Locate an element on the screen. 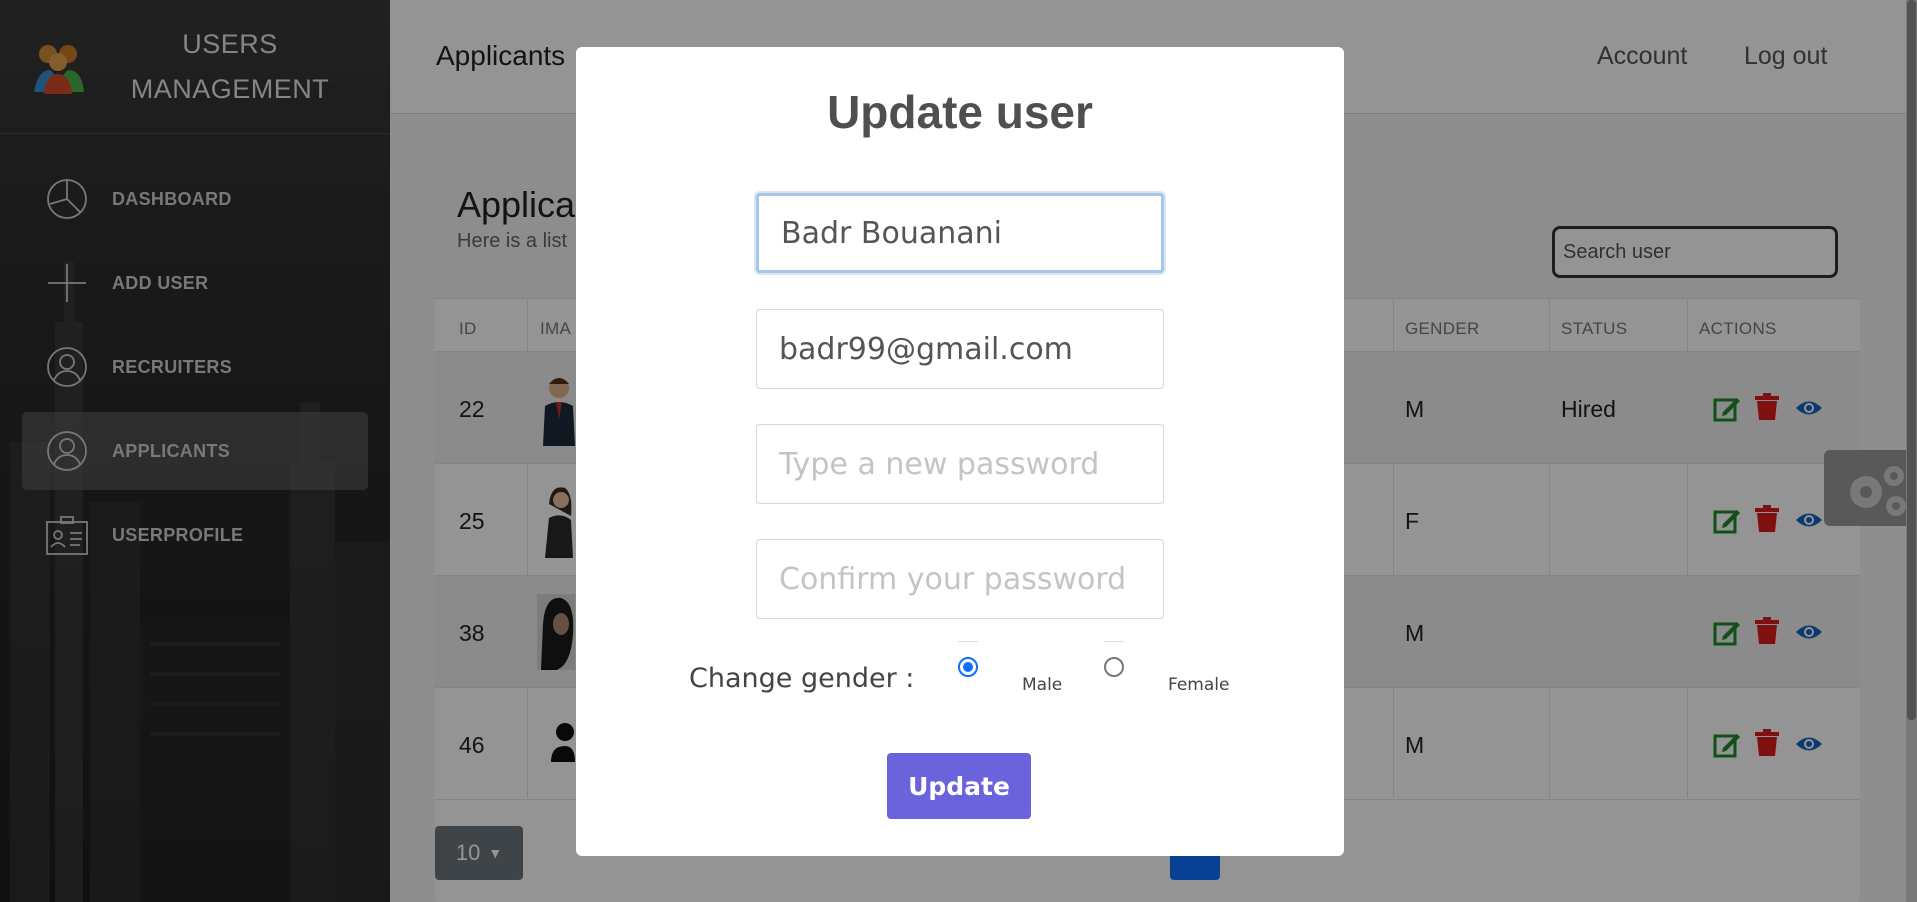  new-password-field is located at coordinates (960, 464).